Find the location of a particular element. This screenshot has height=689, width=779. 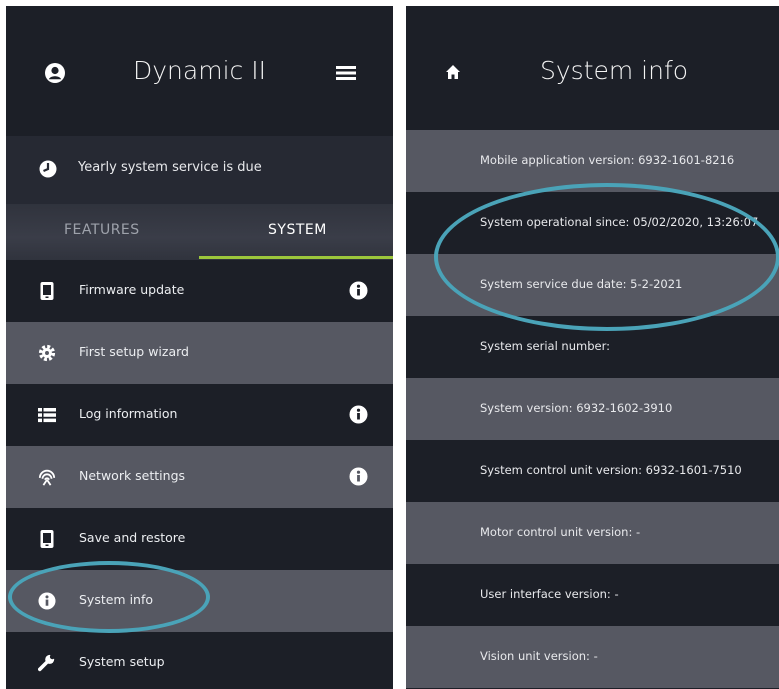

menu-item-label: Network settings is located at coordinates (132, 475).